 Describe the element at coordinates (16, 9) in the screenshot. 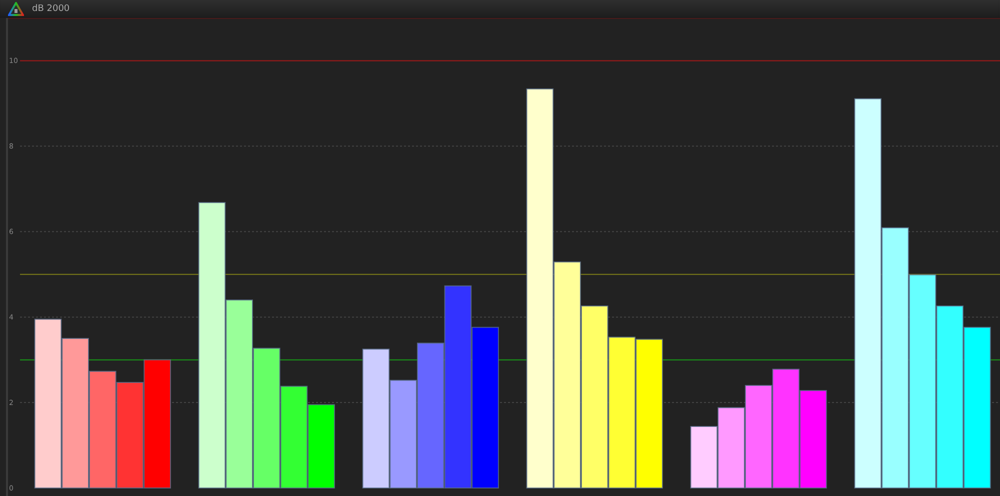

I see `logo-icon` at that location.